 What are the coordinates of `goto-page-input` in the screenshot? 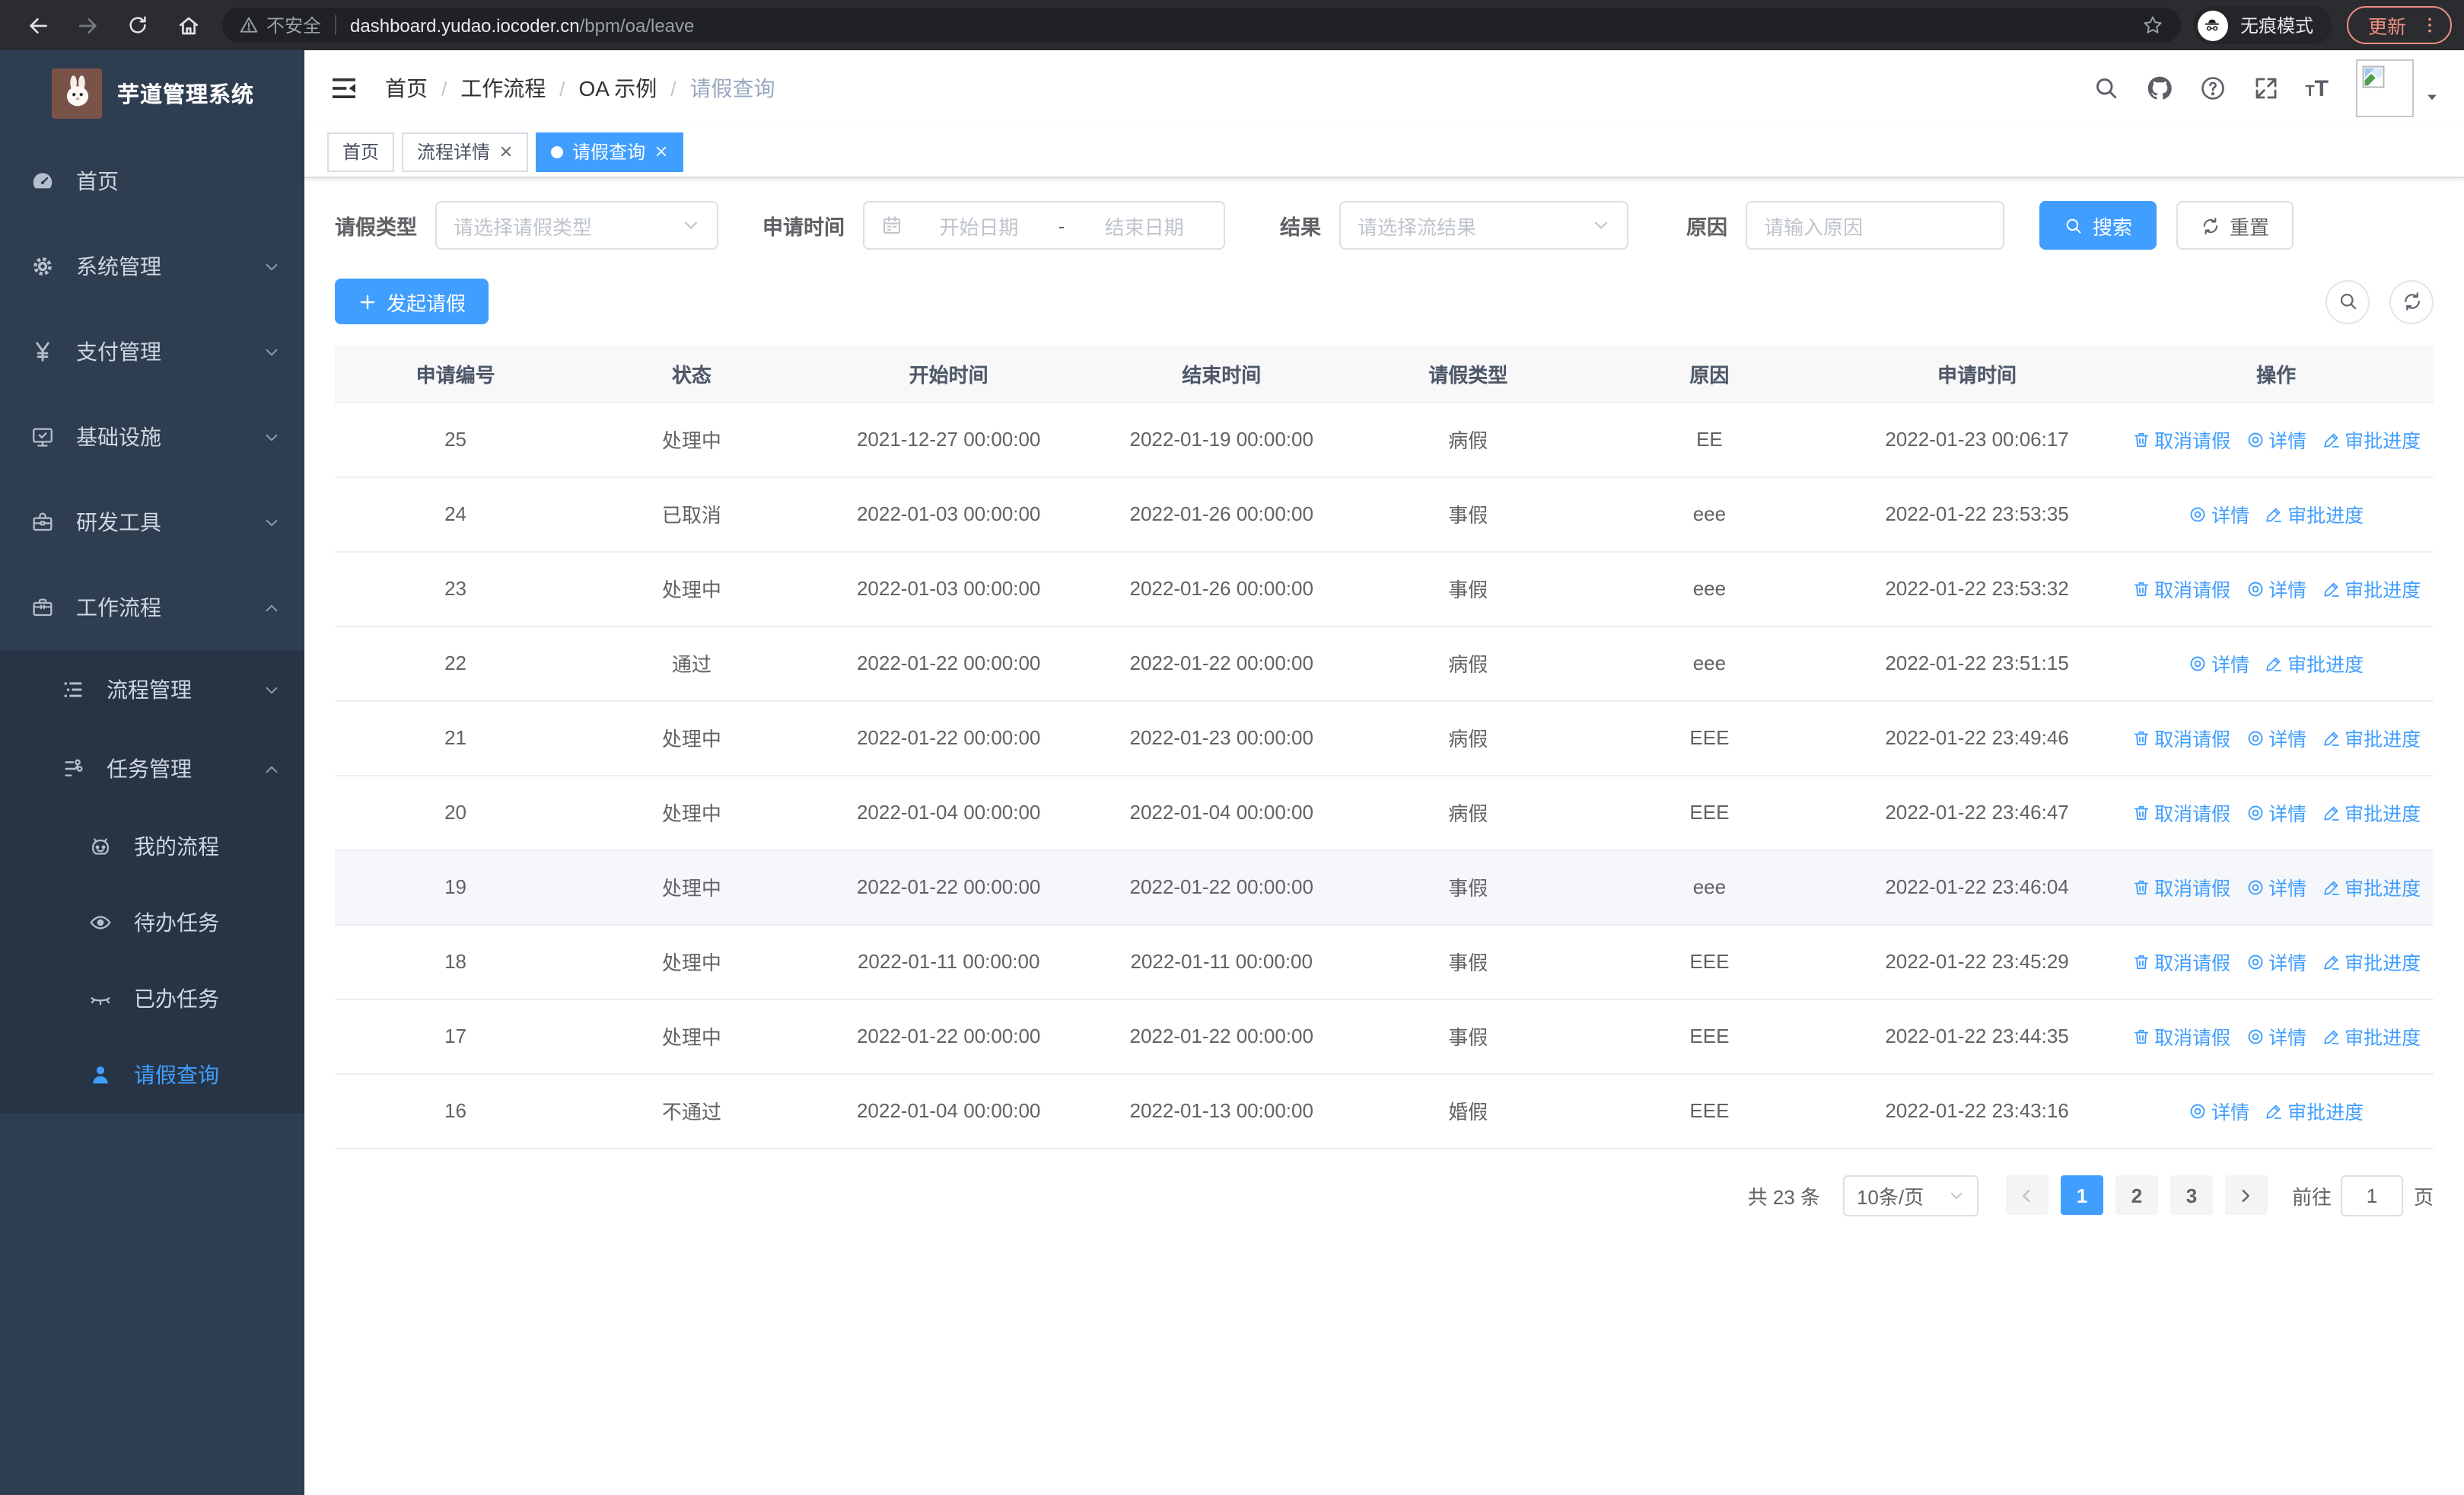 It's located at (2371, 1195).